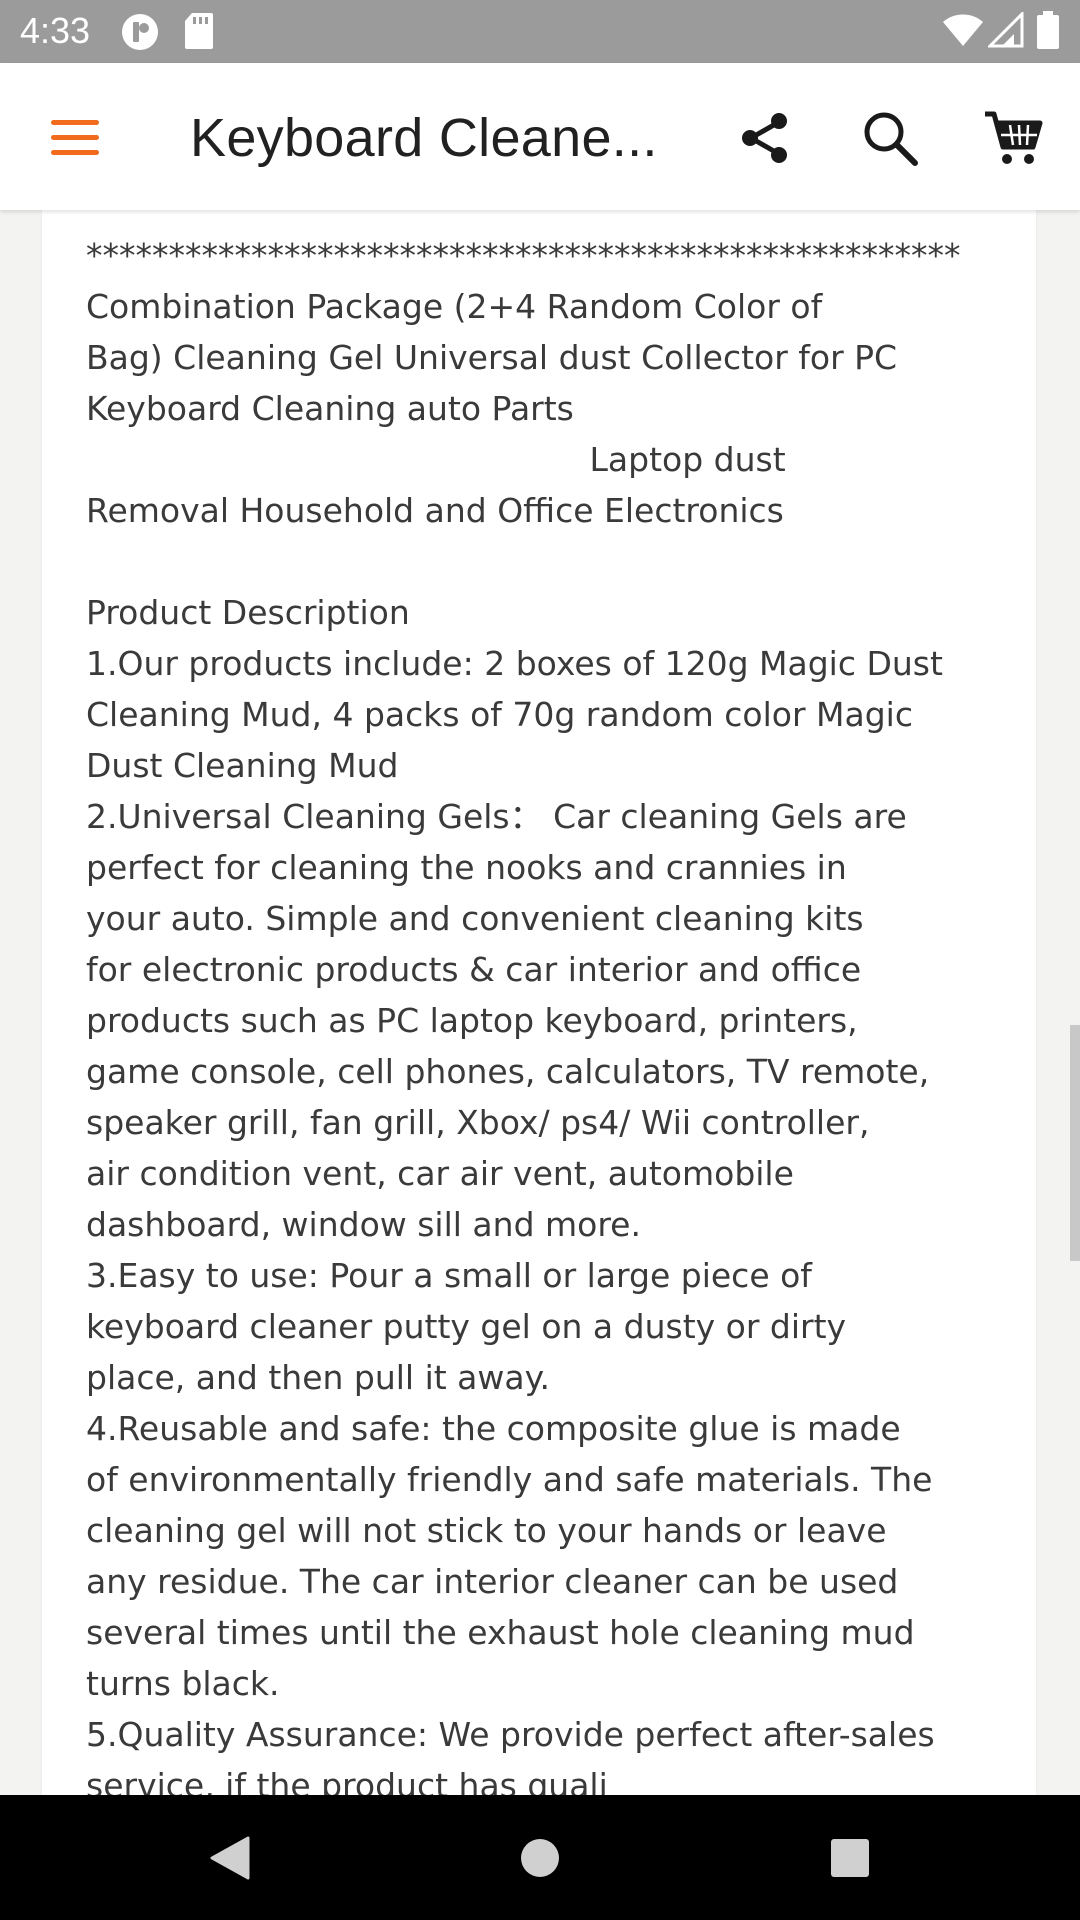 The height and width of the screenshot is (1920, 1080). I want to click on share-button, so click(765, 138).